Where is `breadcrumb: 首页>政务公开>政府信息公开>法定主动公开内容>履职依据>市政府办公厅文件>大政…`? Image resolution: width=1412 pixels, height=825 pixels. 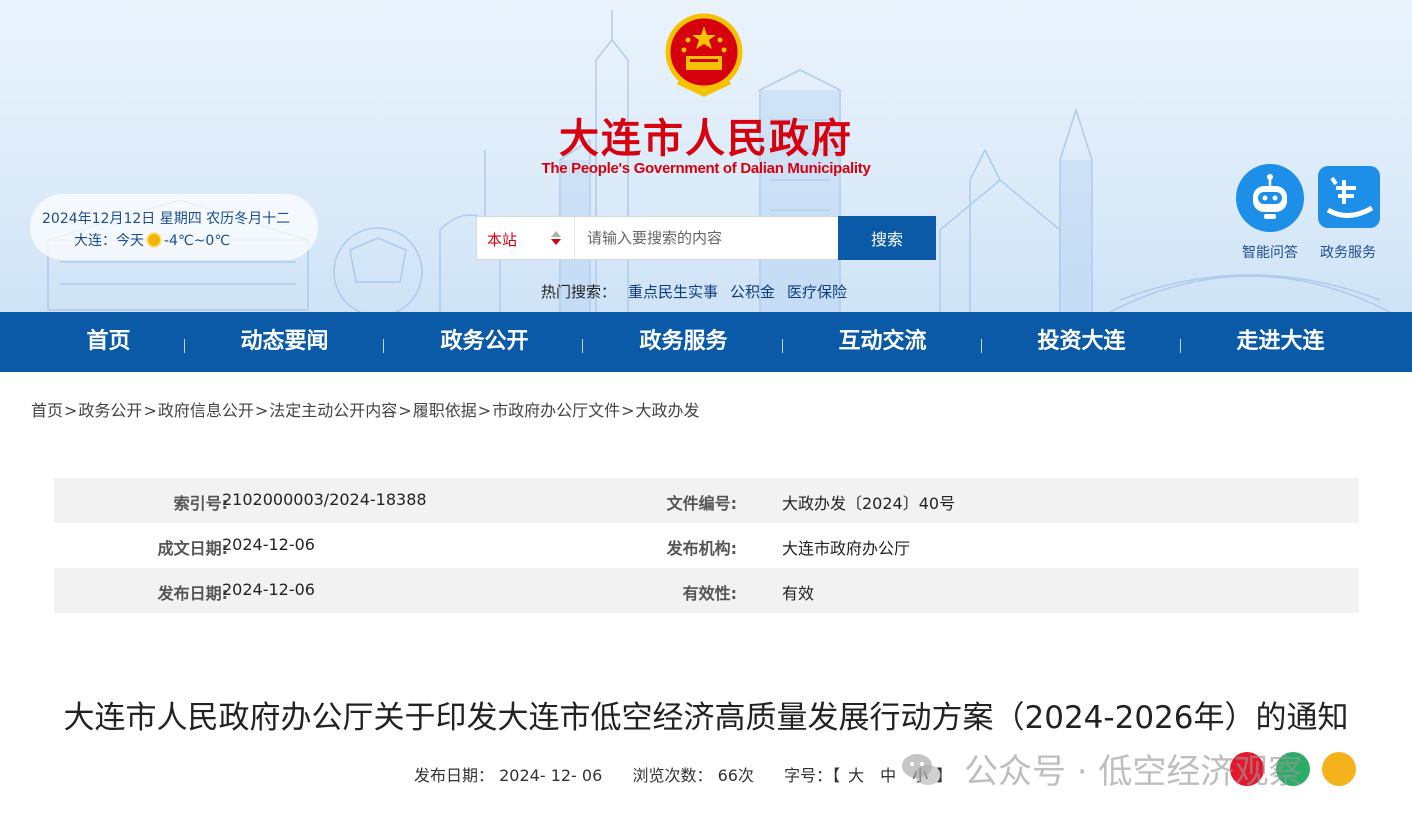 breadcrumb: 首页>政务公开>政府信息公开>法定主动公开内容>履职依据>市政府办公厅文件>大政… is located at coordinates (365, 409).